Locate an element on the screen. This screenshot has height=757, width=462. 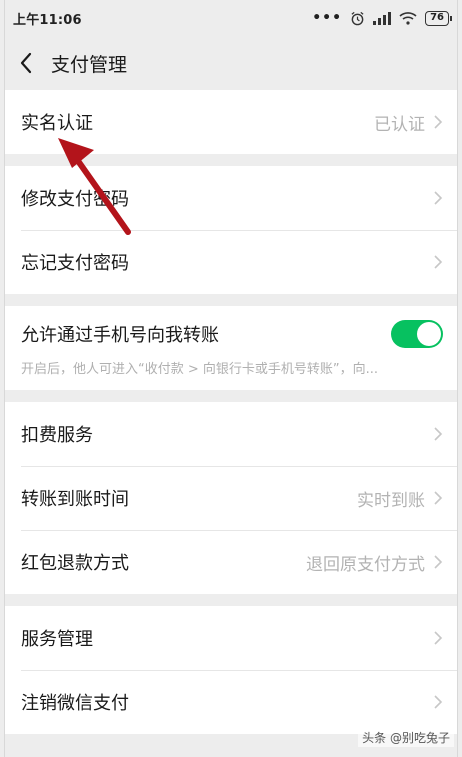
row-value-wrap: 实时到账 is located at coordinates (400, 498).